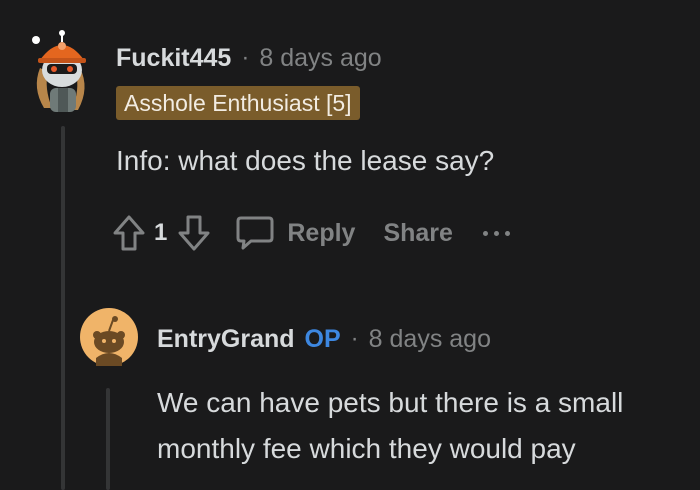  I want to click on comment-meta: EntryGrand OP · 8 days ago, so click(324, 339).